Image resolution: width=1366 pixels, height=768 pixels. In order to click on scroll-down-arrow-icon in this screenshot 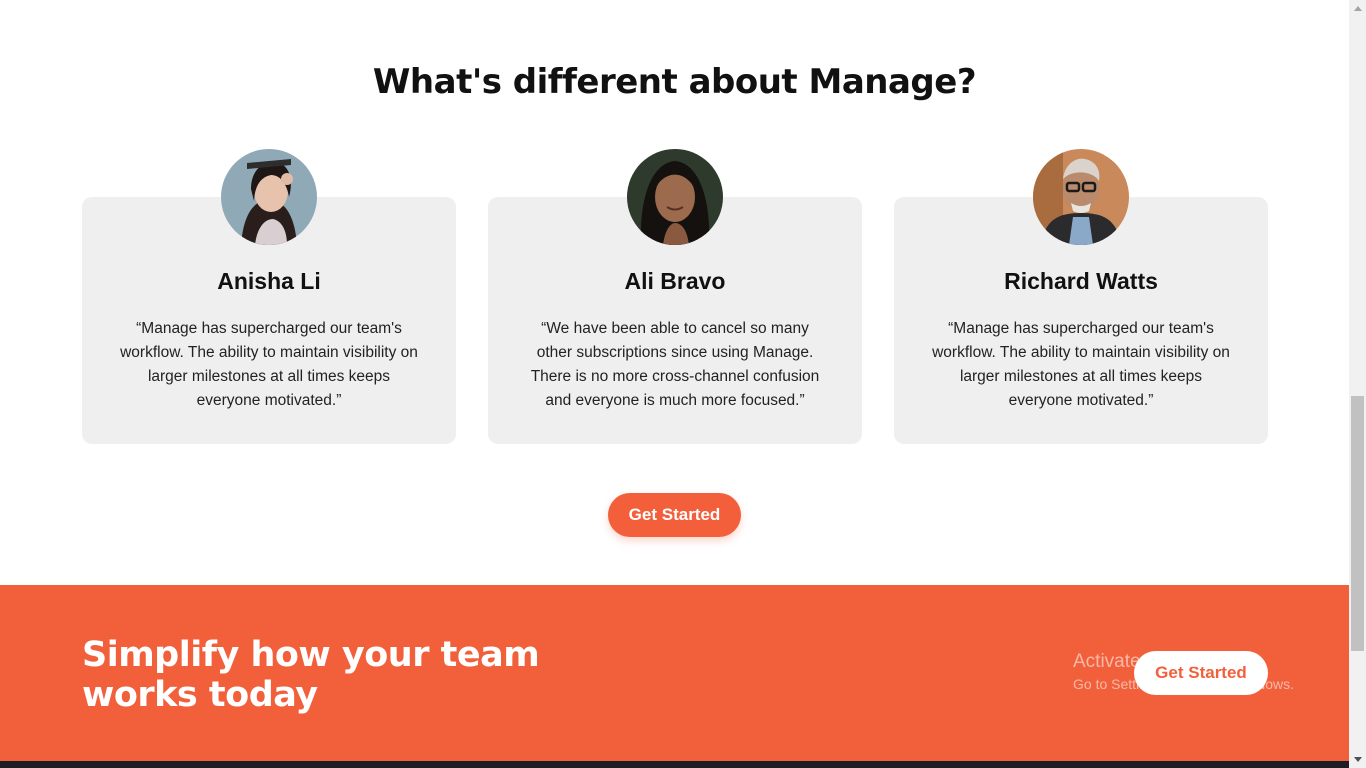, I will do `click(1357, 759)`.